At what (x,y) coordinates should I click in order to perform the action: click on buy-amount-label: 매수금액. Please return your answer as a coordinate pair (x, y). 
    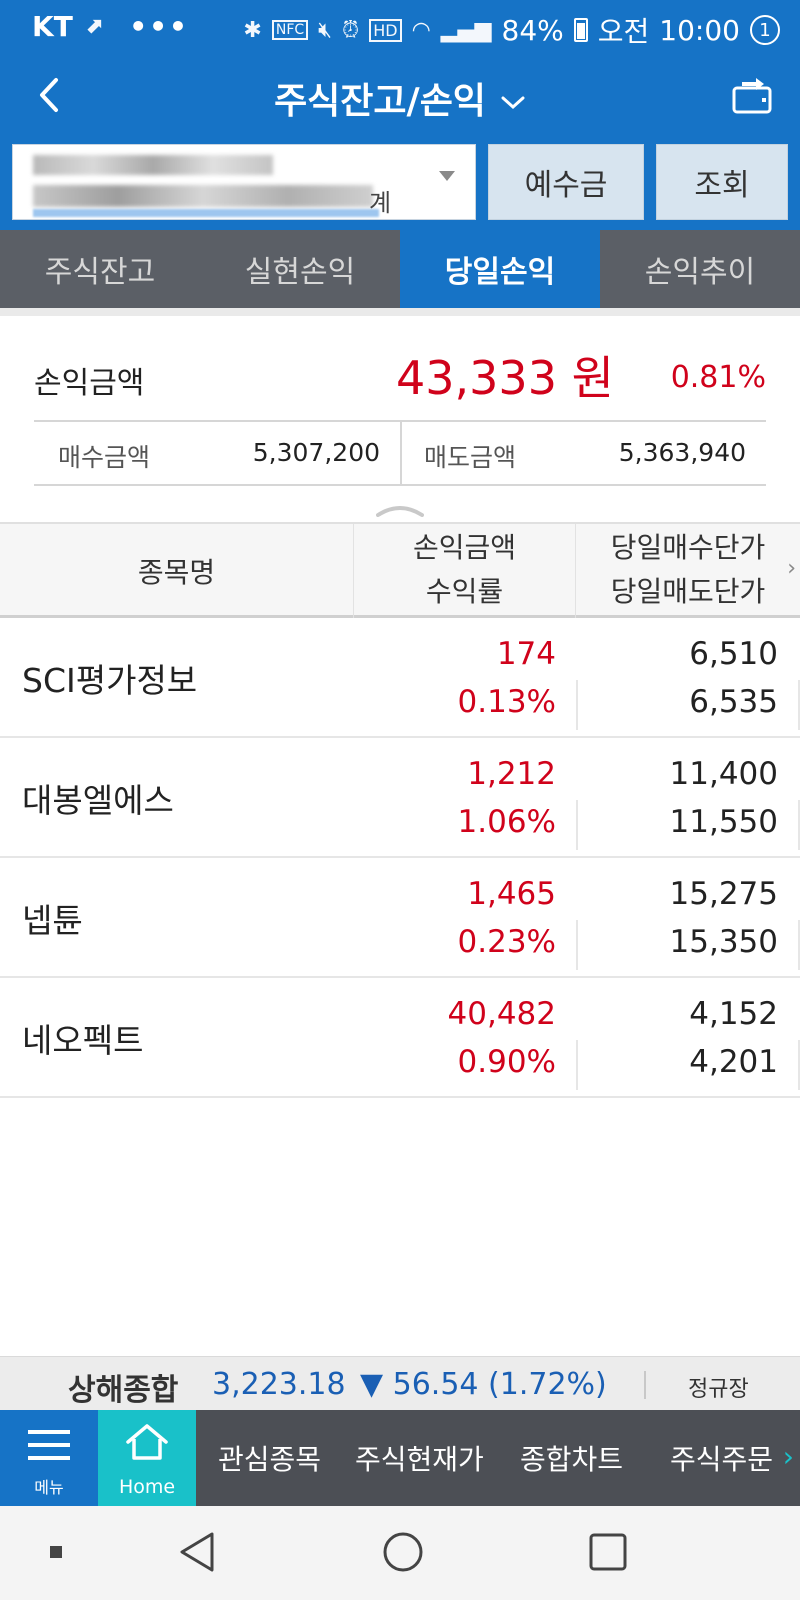
    Looking at the image, I should click on (104, 457).